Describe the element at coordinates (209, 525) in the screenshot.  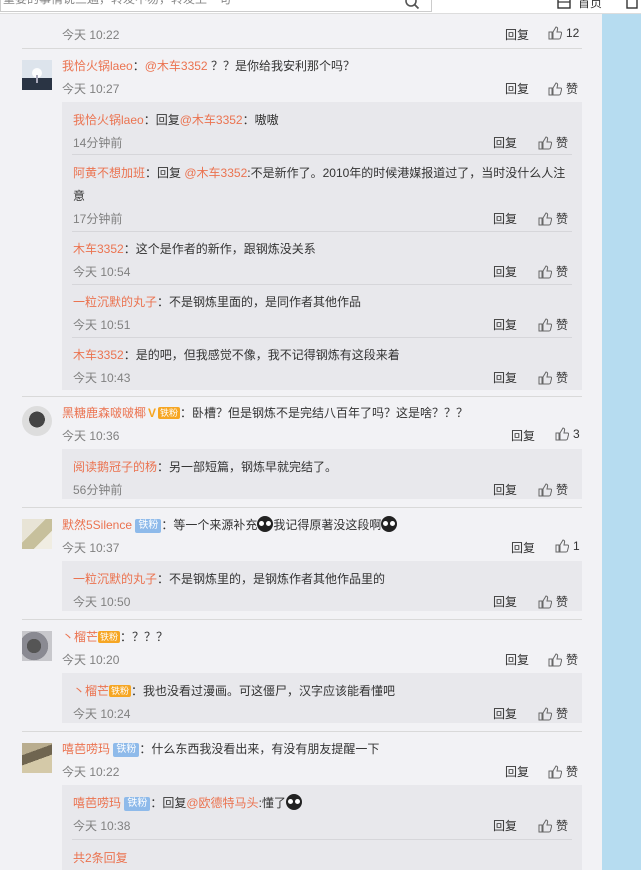
I see `comment-body: ：等一个来源补充` at that location.